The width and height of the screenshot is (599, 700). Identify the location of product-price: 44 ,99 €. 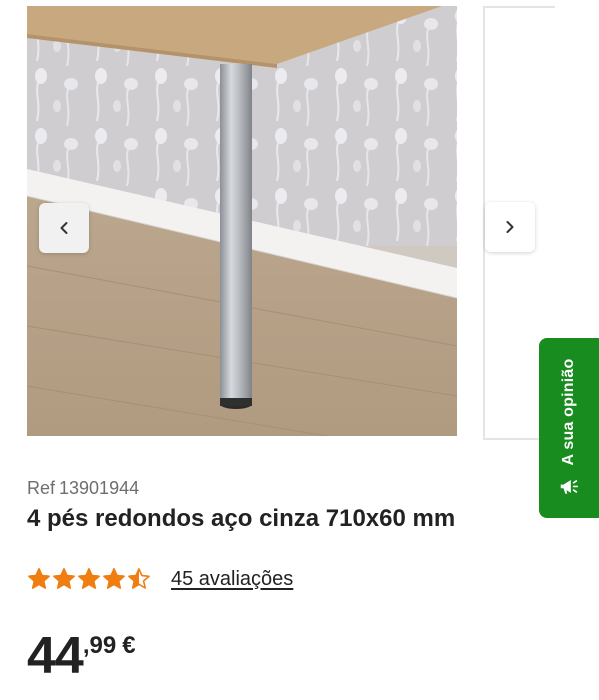
(81, 656).